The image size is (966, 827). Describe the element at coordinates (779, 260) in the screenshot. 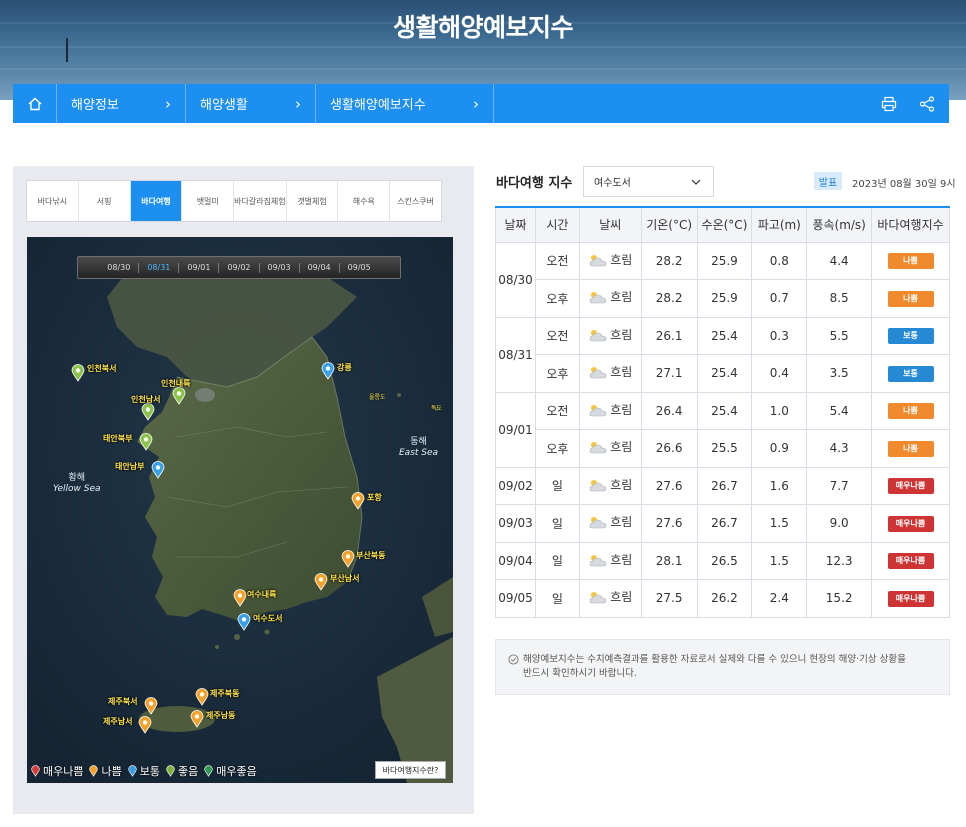

I see `cell-wave: 0.8` at that location.